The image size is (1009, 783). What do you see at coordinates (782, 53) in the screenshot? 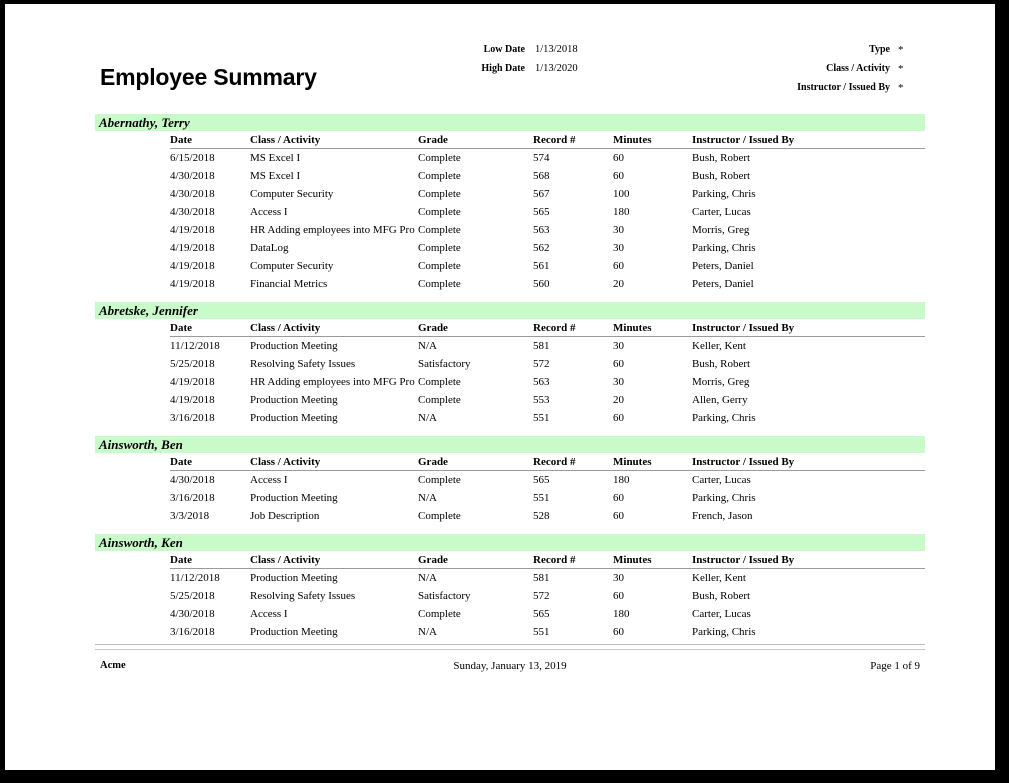
I see `parameter-type: Type *` at bounding box center [782, 53].